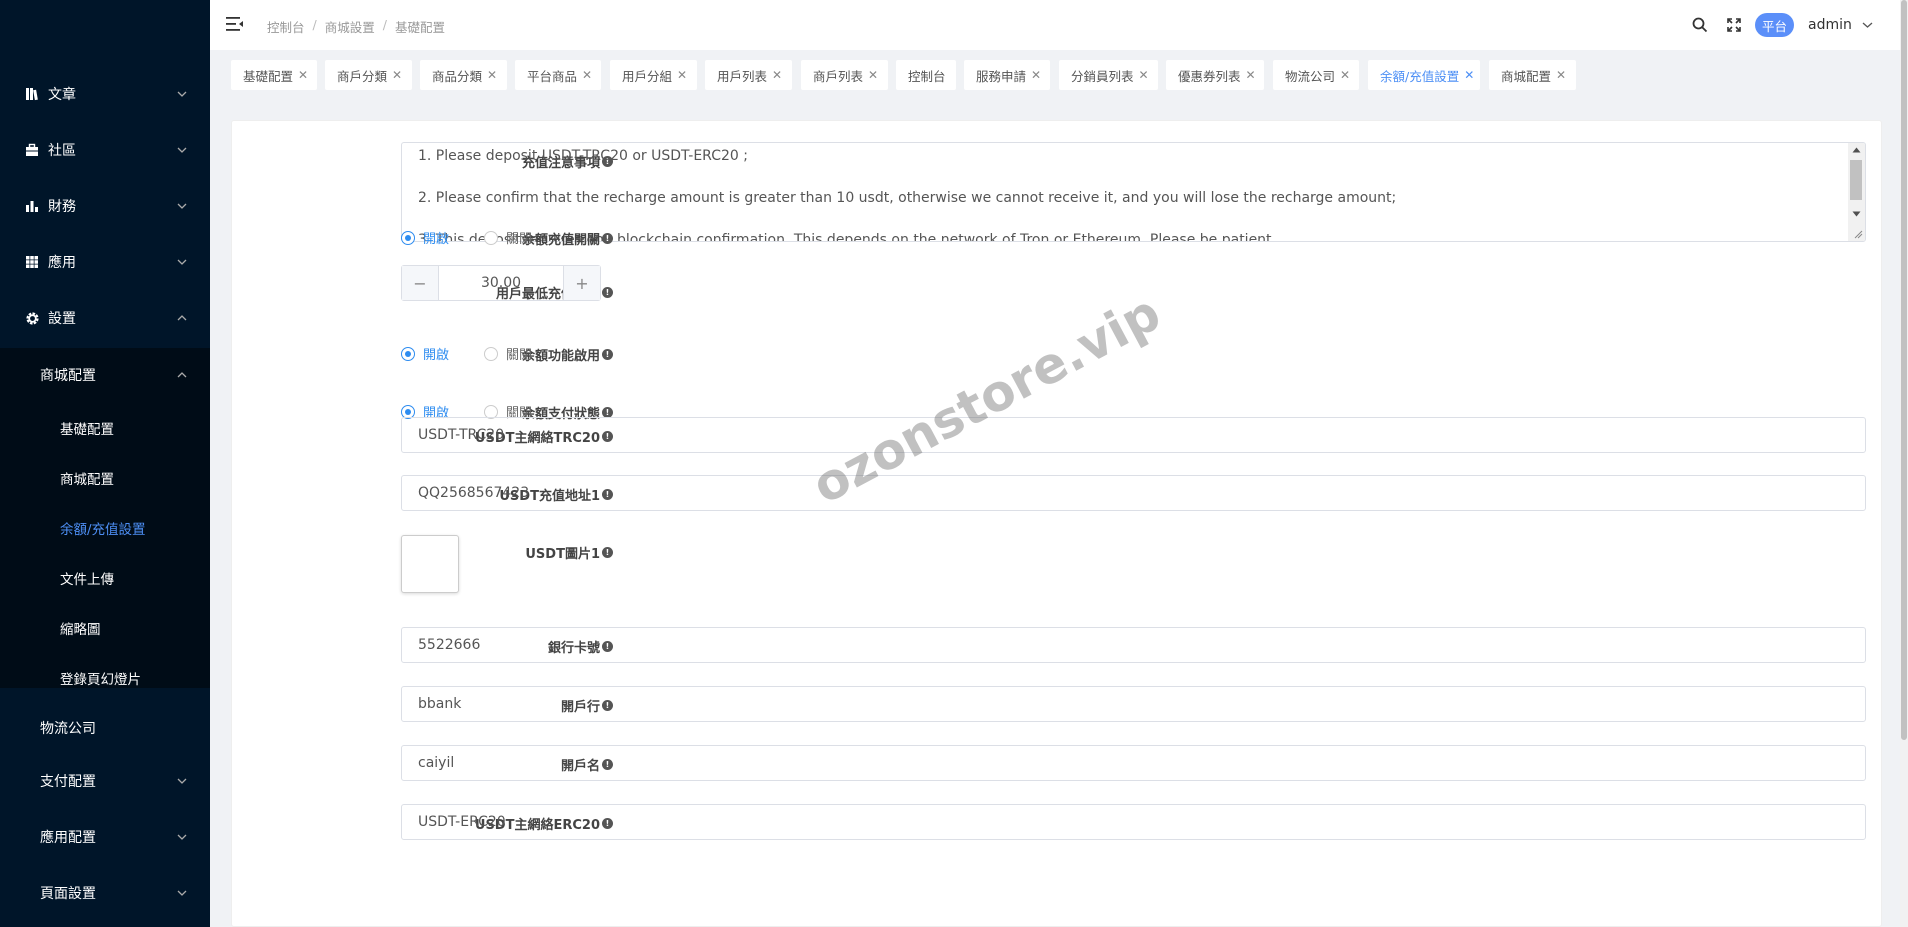 This screenshot has height=927, width=1908. Describe the element at coordinates (1133, 704) in the screenshot. I see `bank-input: bbank` at that location.